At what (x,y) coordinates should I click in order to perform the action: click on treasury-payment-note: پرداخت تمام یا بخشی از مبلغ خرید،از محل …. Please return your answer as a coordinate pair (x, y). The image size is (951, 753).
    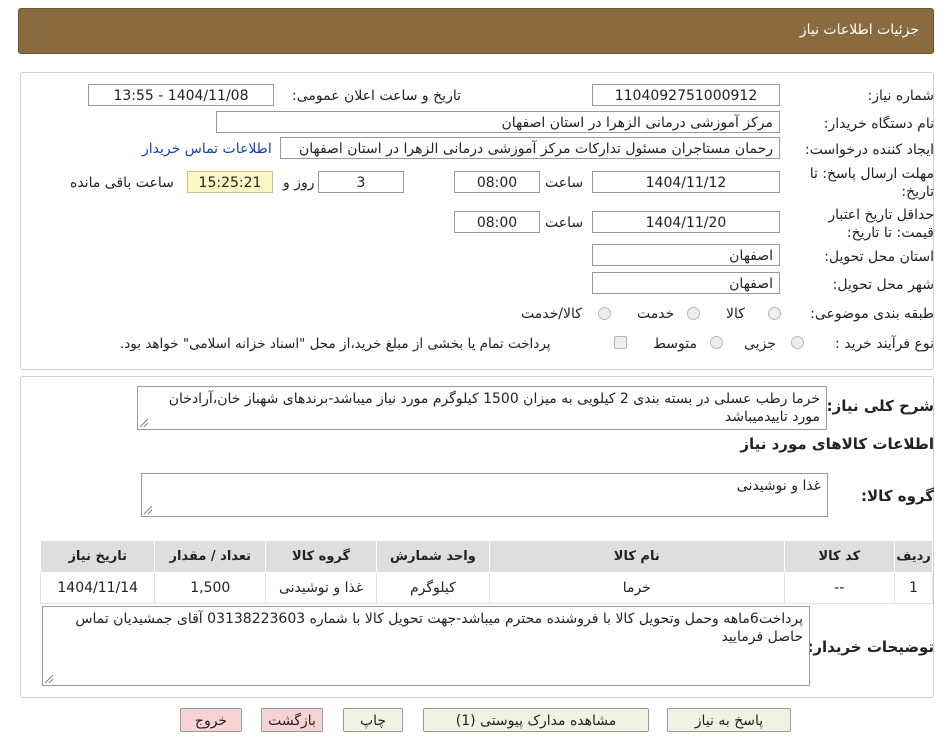
    Looking at the image, I should click on (335, 344).